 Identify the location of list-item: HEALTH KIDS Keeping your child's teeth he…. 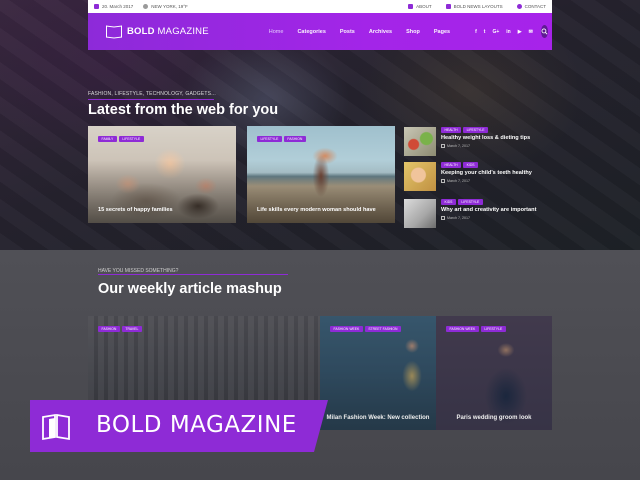
(479, 178).